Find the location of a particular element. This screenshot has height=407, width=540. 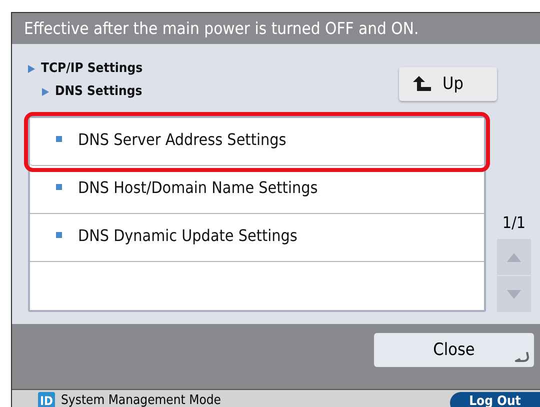

mode-label: System Management Mode is located at coordinates (141, 400).